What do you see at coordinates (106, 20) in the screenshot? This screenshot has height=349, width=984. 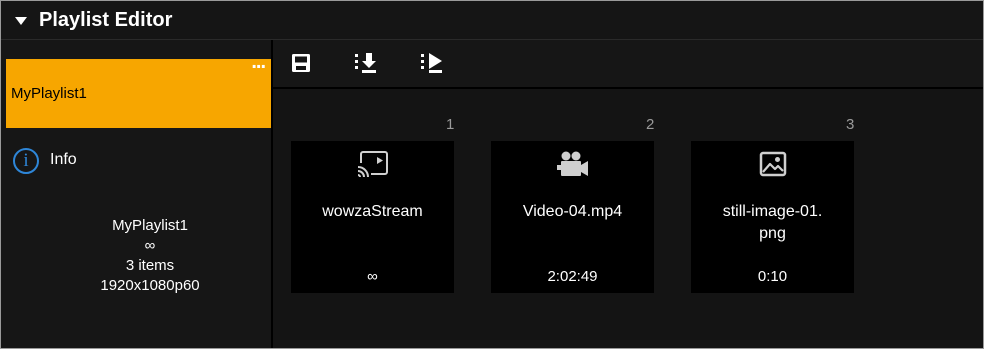 I see `panel-title: Playlist Editor` at bounding box center [106, 20].